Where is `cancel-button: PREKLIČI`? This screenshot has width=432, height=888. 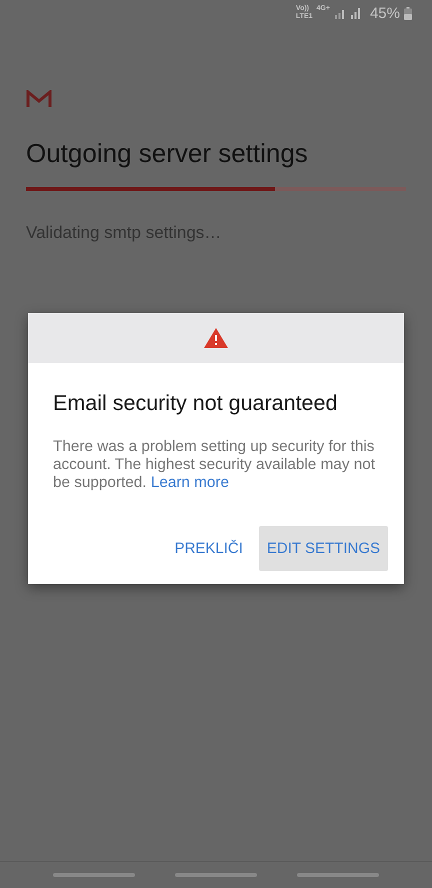 cancel-button: PREKLIČI is located at coordinates (208, 548).